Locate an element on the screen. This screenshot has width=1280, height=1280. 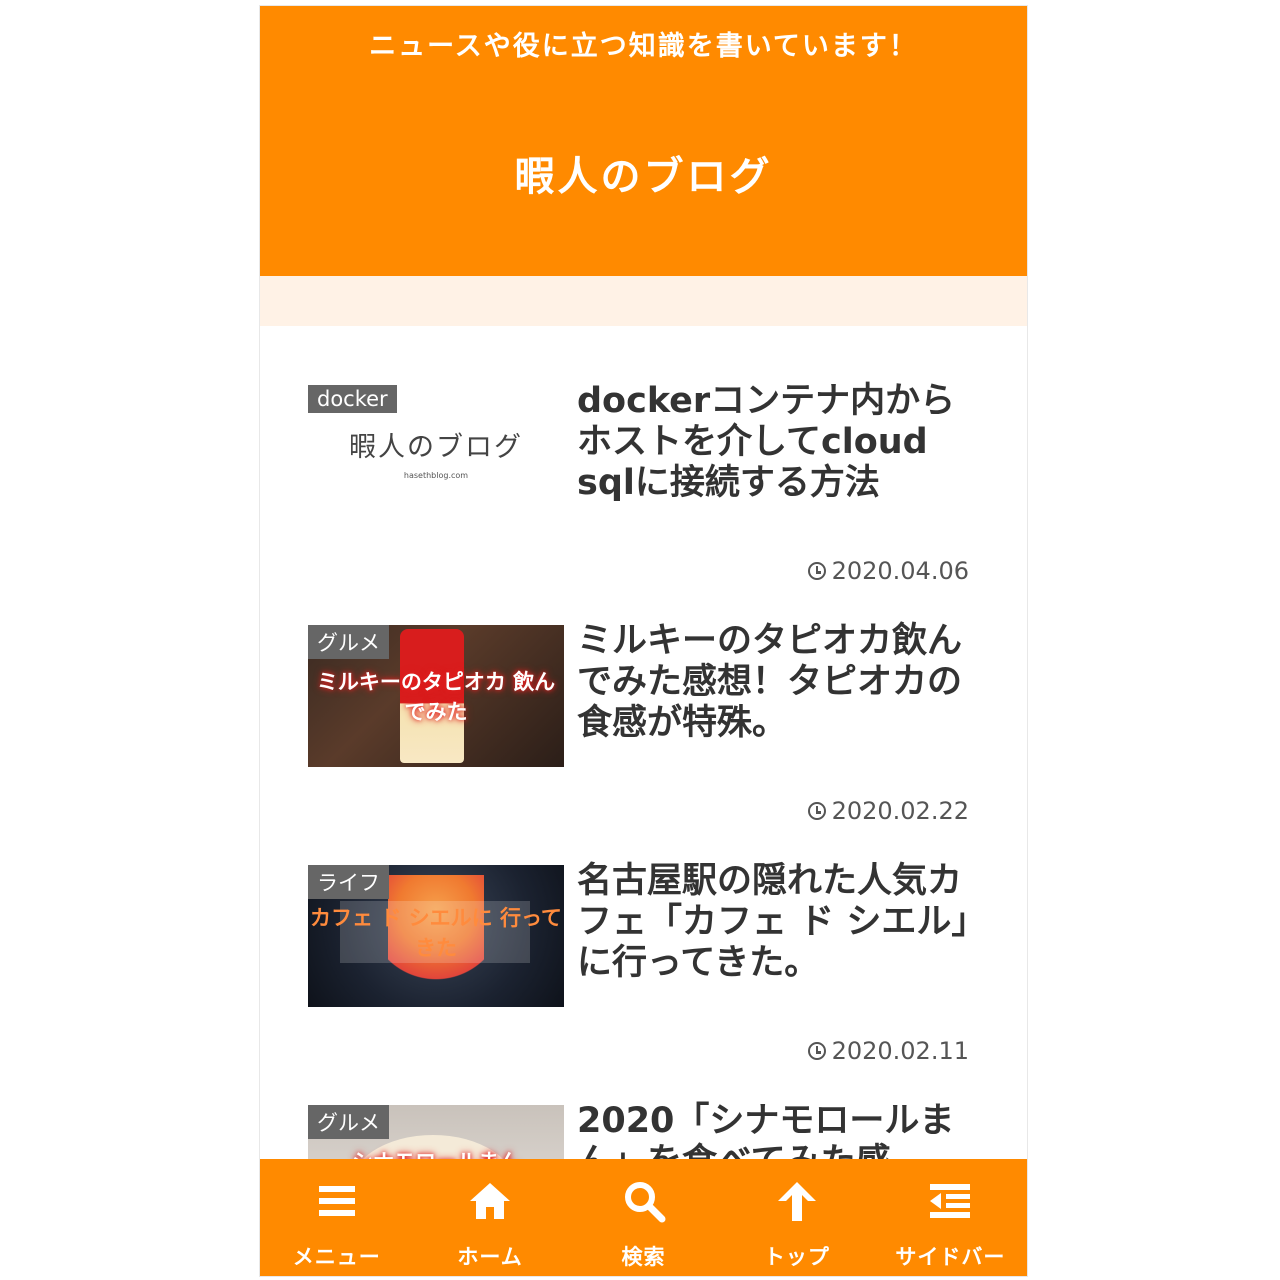
nav-search-button: 検索 is located at coordinates (643, 1217).